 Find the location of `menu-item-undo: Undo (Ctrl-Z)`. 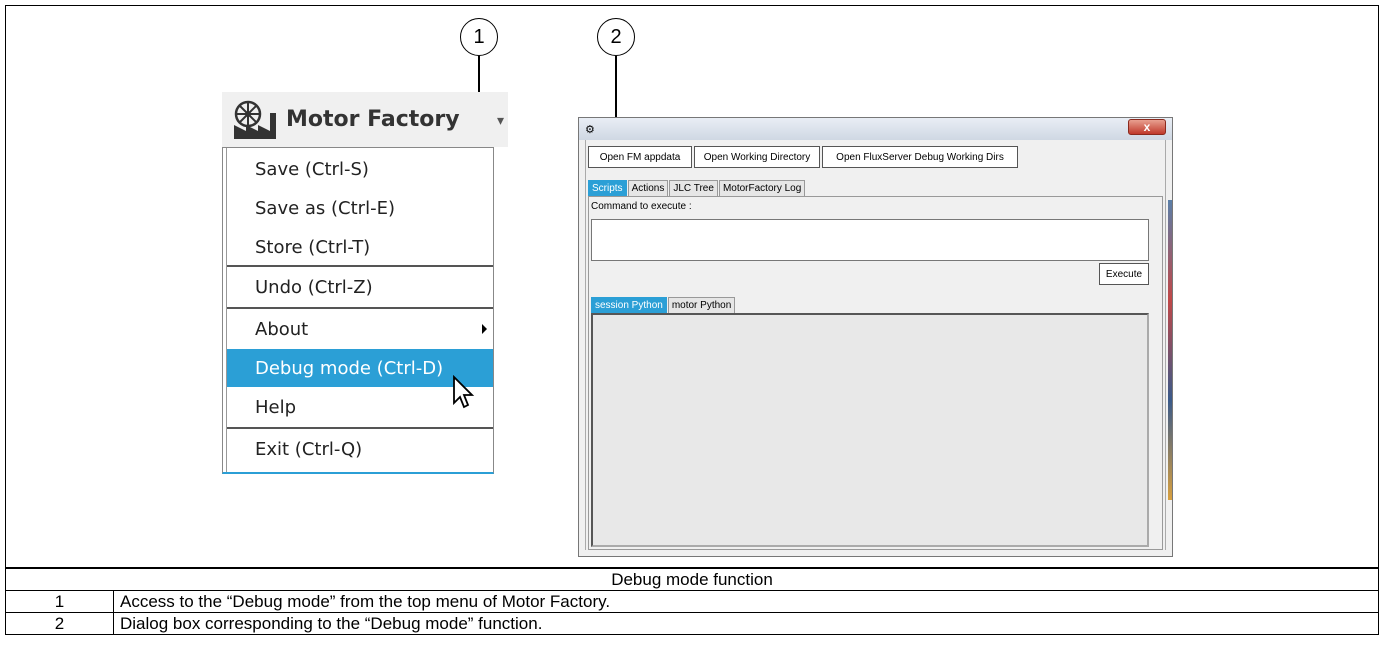

menu-item-undo: Undo (Ctrl-Z) is located at coordinates (360, 287).